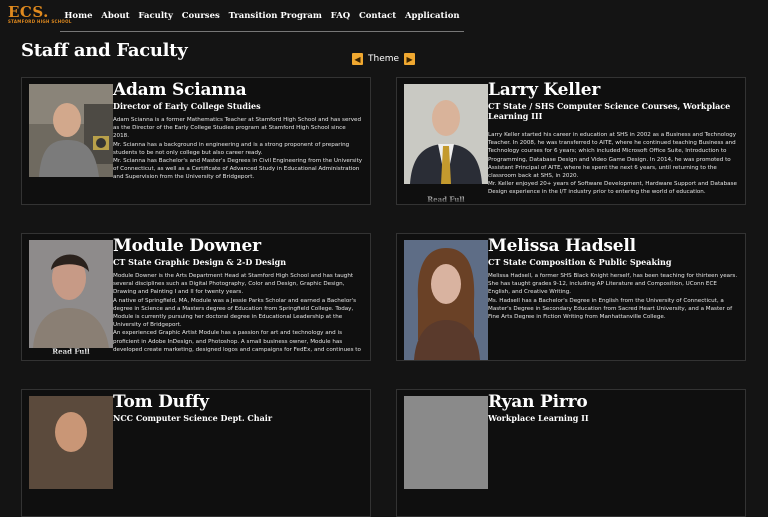  I want to click on theme-switcher: ◀ Theme ▶, so click(384, 59).